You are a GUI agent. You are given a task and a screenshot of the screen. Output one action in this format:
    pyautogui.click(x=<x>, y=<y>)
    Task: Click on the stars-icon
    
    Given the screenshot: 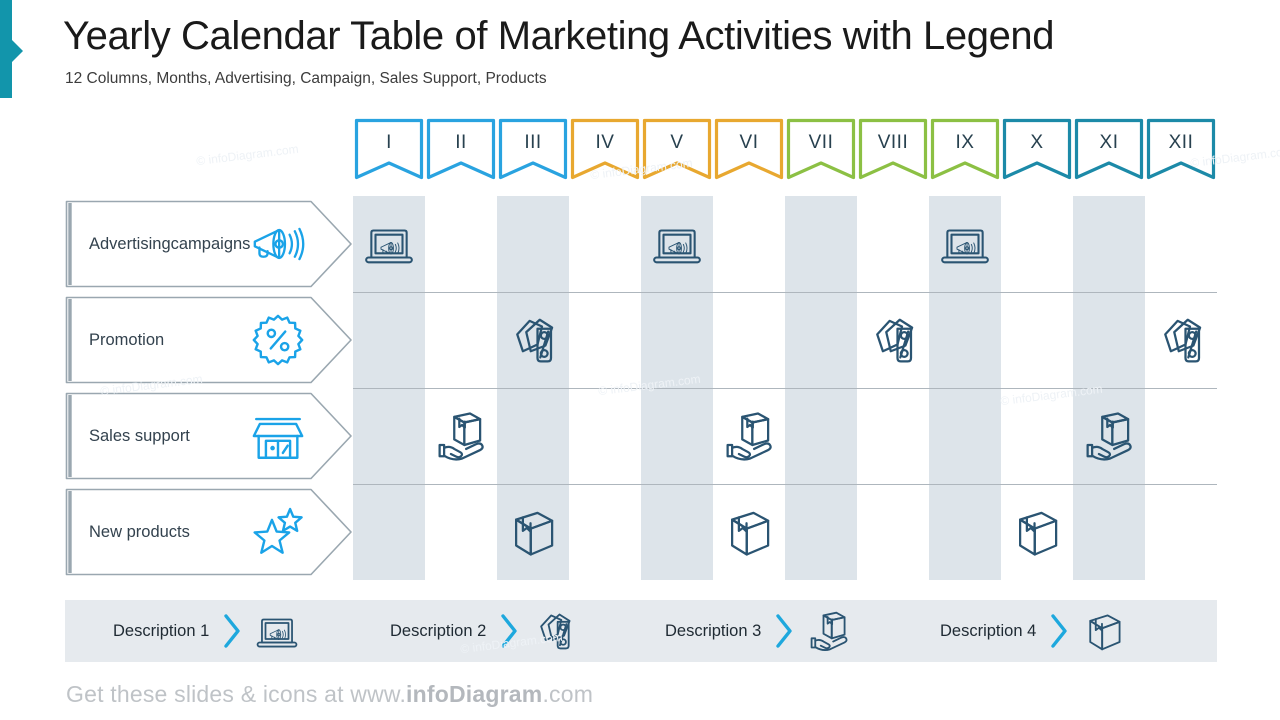 What is the action you would take?
    pyautogui.click(x=278, y=532)
    